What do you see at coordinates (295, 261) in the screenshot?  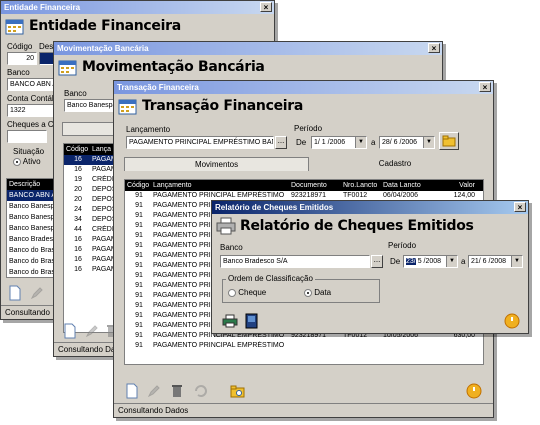 I see `banco-field: Banco Bradesco S/A` at bounding box center [295, 261].